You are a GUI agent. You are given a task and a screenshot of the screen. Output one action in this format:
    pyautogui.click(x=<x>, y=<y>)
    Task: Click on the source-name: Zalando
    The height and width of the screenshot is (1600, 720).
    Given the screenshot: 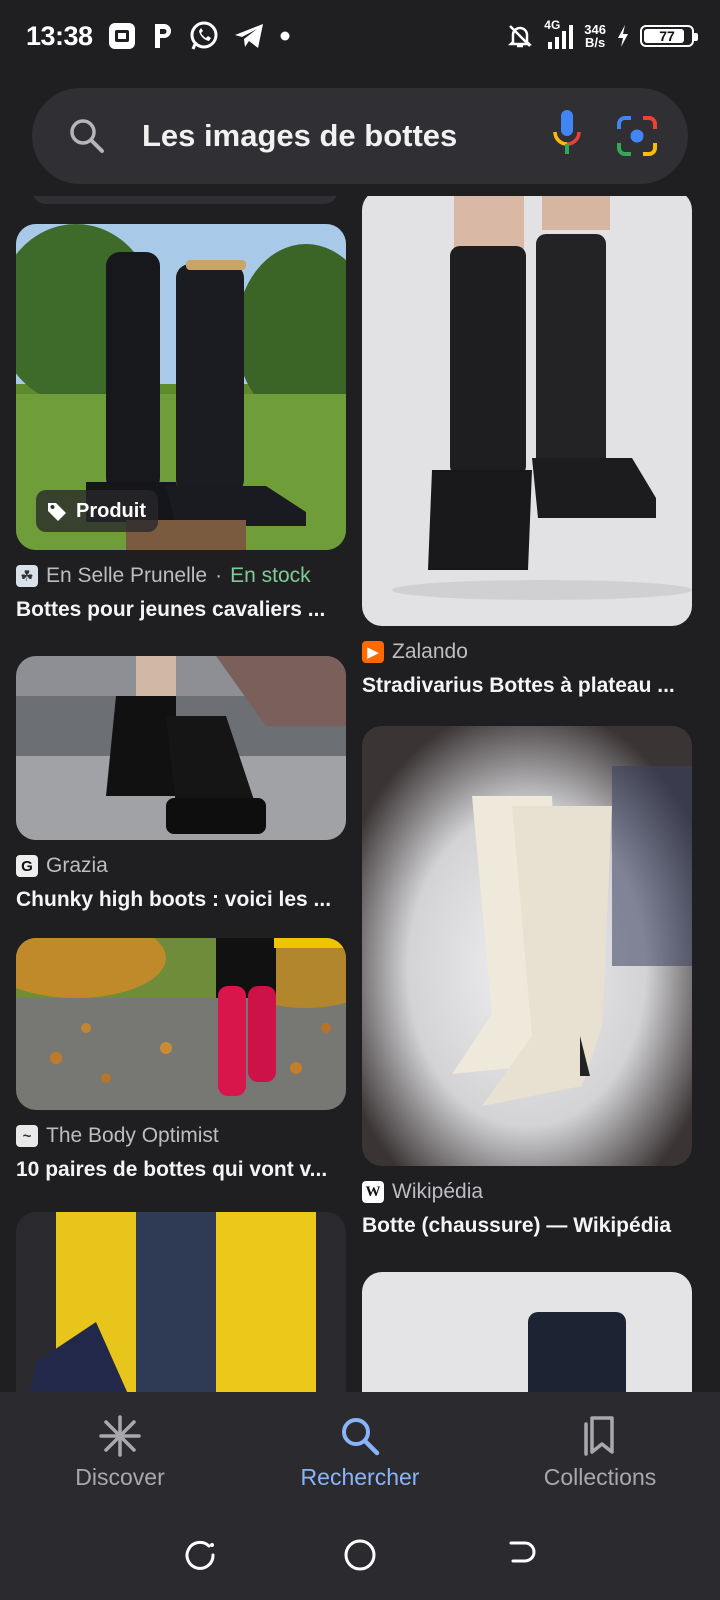 What is the action you would take?
    pyautogui.click(x=430, y=651)
    